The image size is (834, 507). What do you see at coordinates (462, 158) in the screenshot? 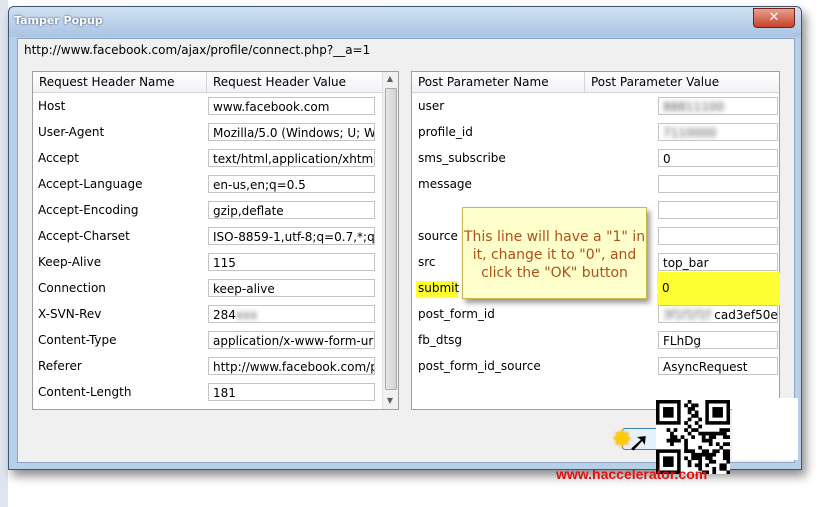
I see `post-param-name: sms_subscribe` at bounding box center [462, 158].